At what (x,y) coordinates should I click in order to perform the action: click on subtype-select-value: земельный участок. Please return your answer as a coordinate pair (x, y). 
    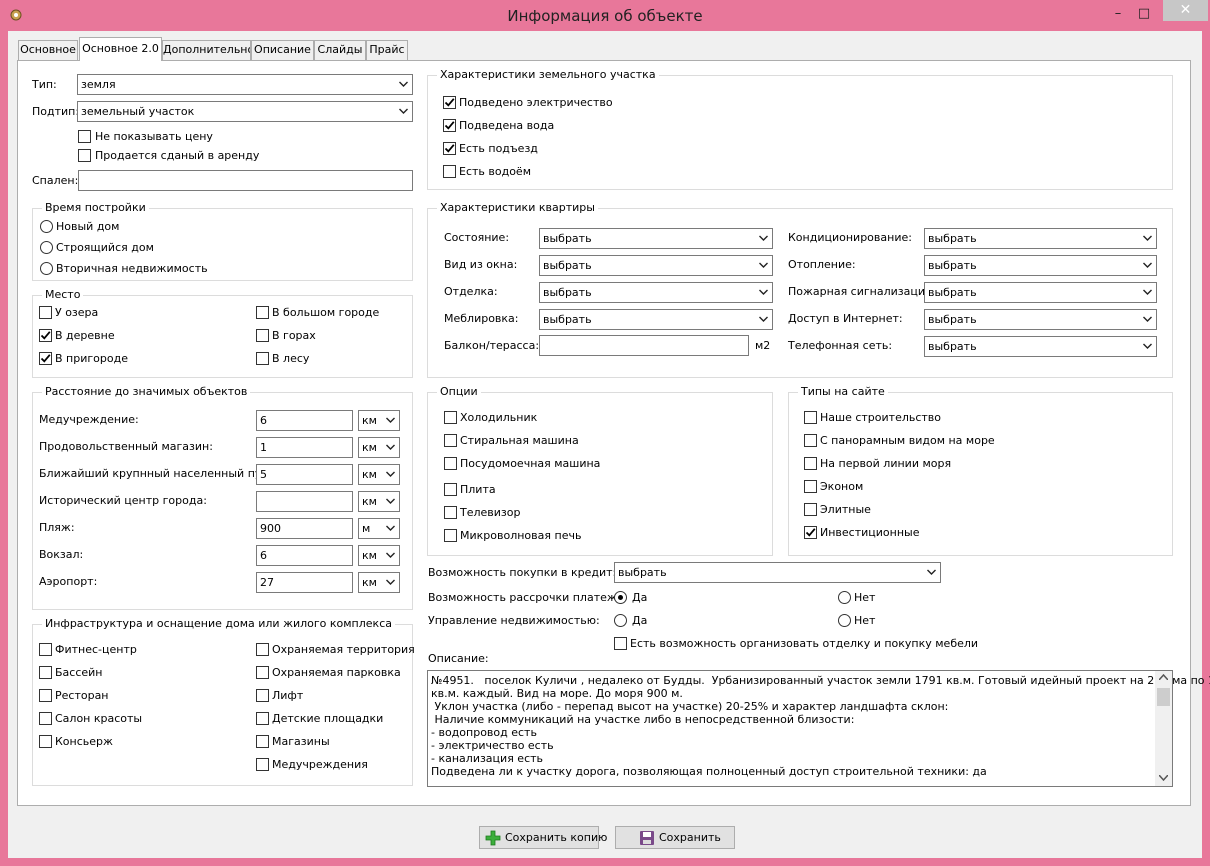
    Looking at the image, I should click on (138, 111).